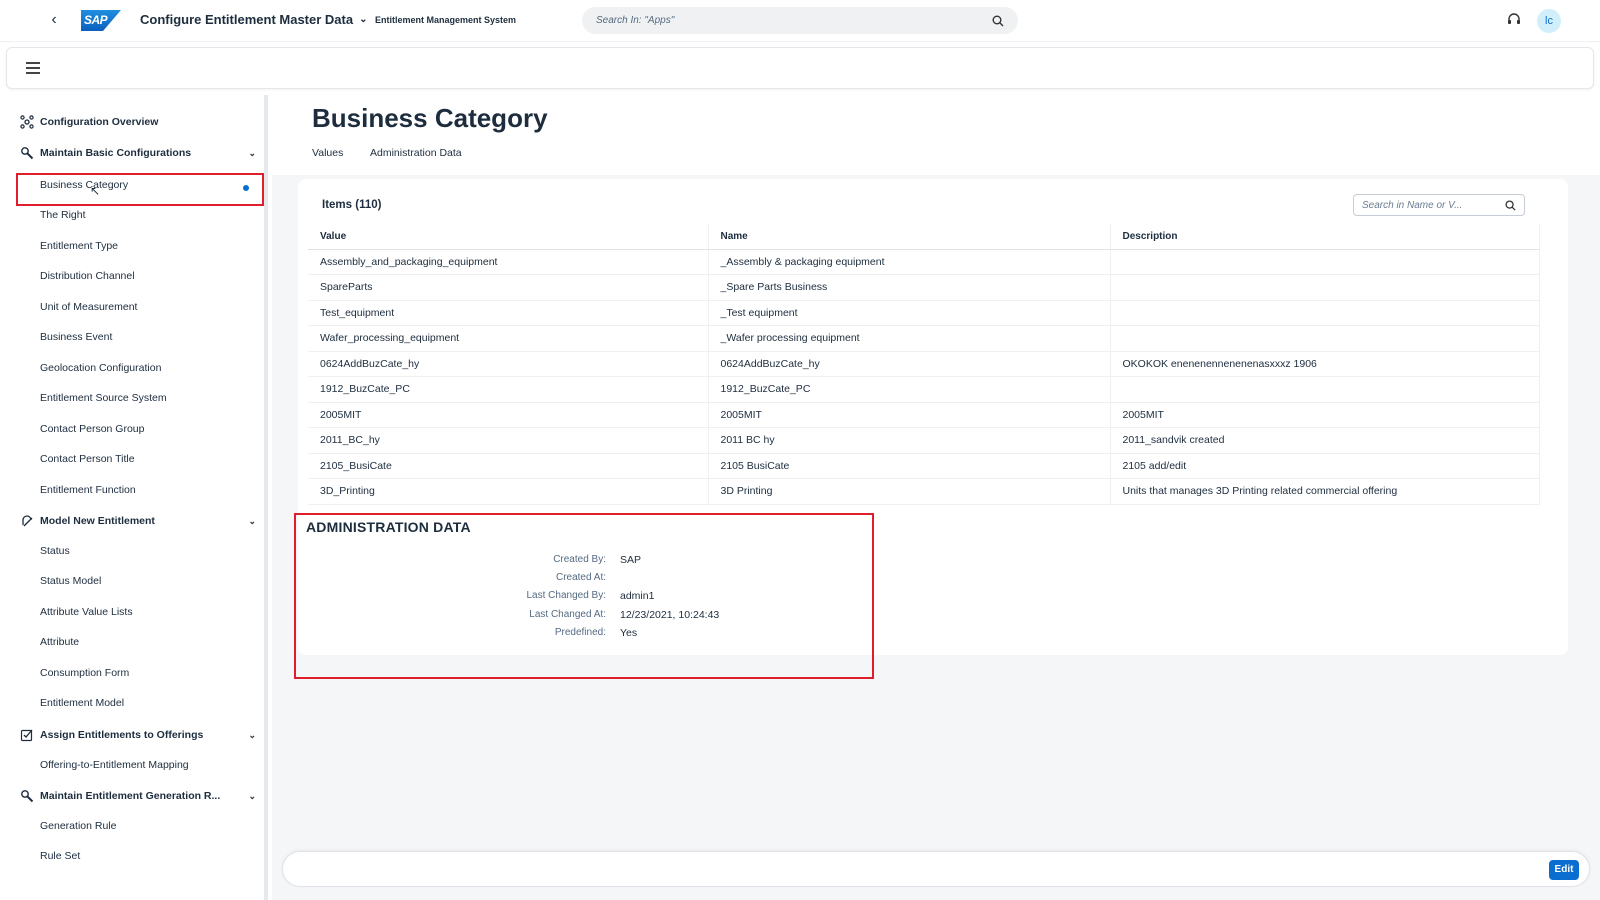 The width and height of the screenshot is (1600, 900). Describe the element at coordinates (936, 869) in the screenshot. I see `footer-toolbar: Edit` at that location.